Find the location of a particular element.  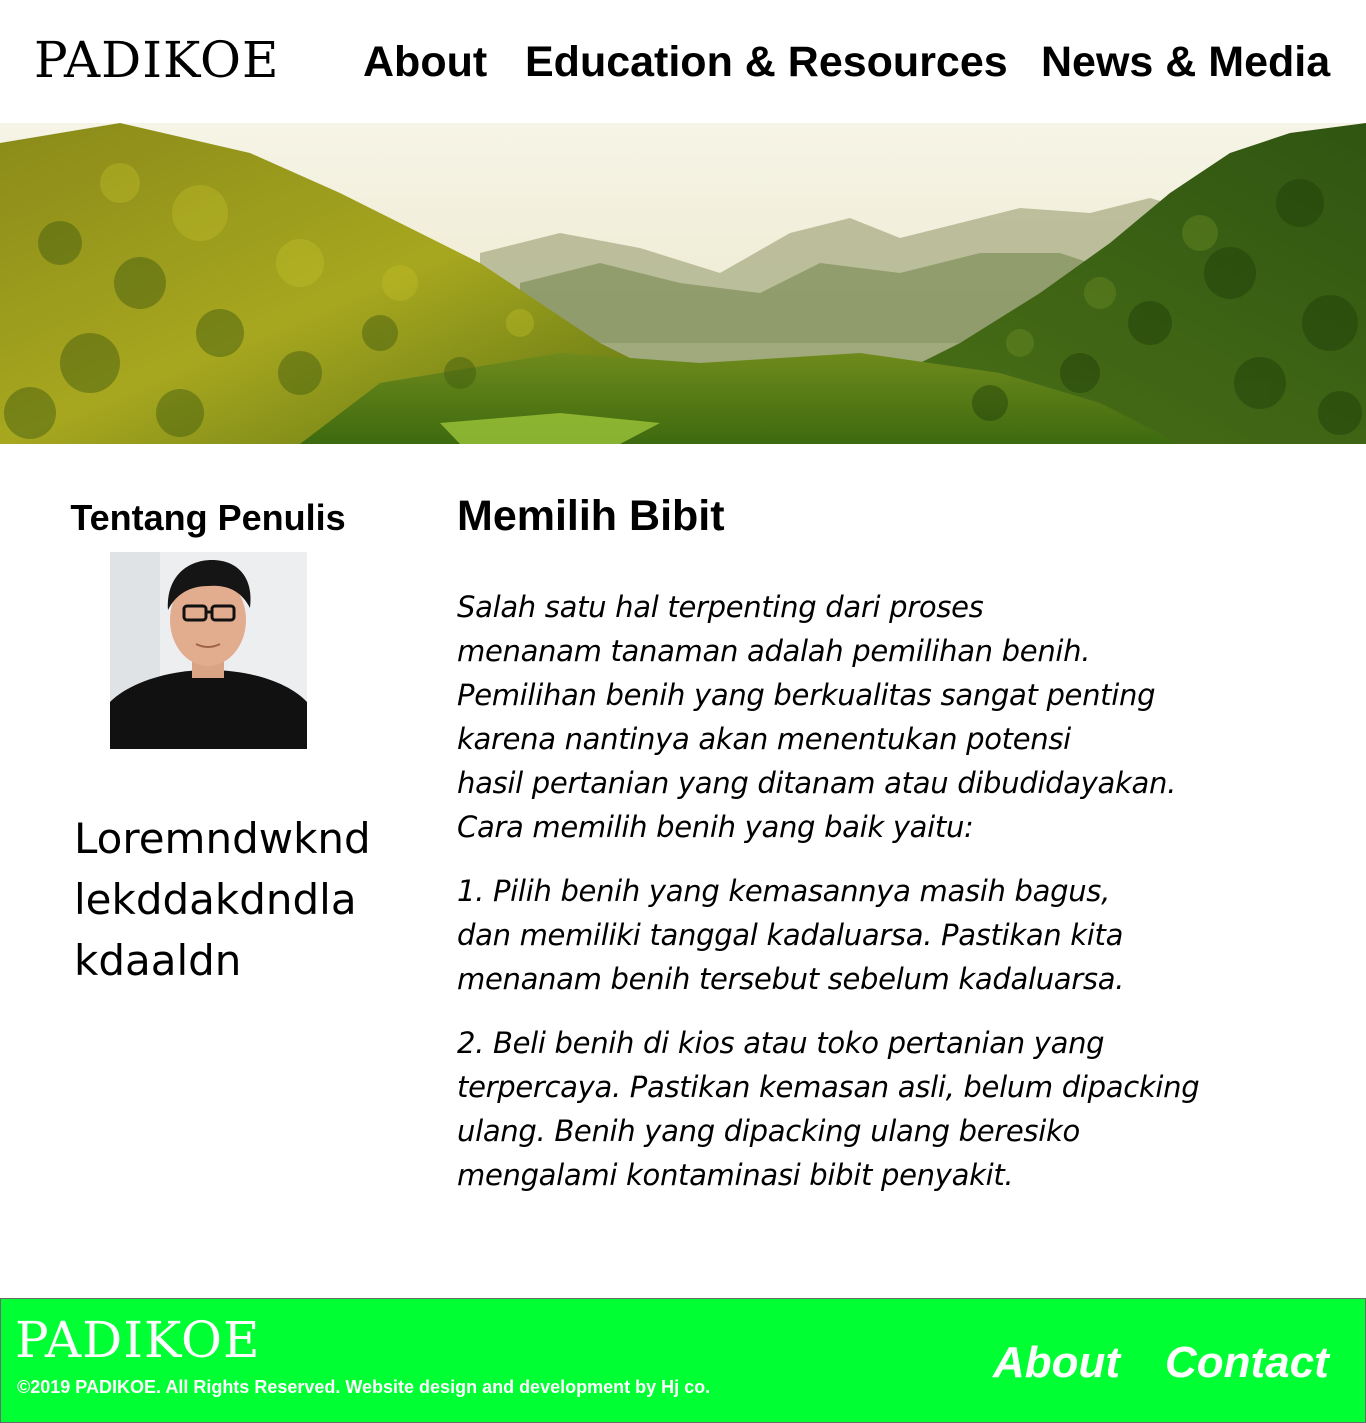

article-title: Memilih Bibit is located at coordinates (591, 516).